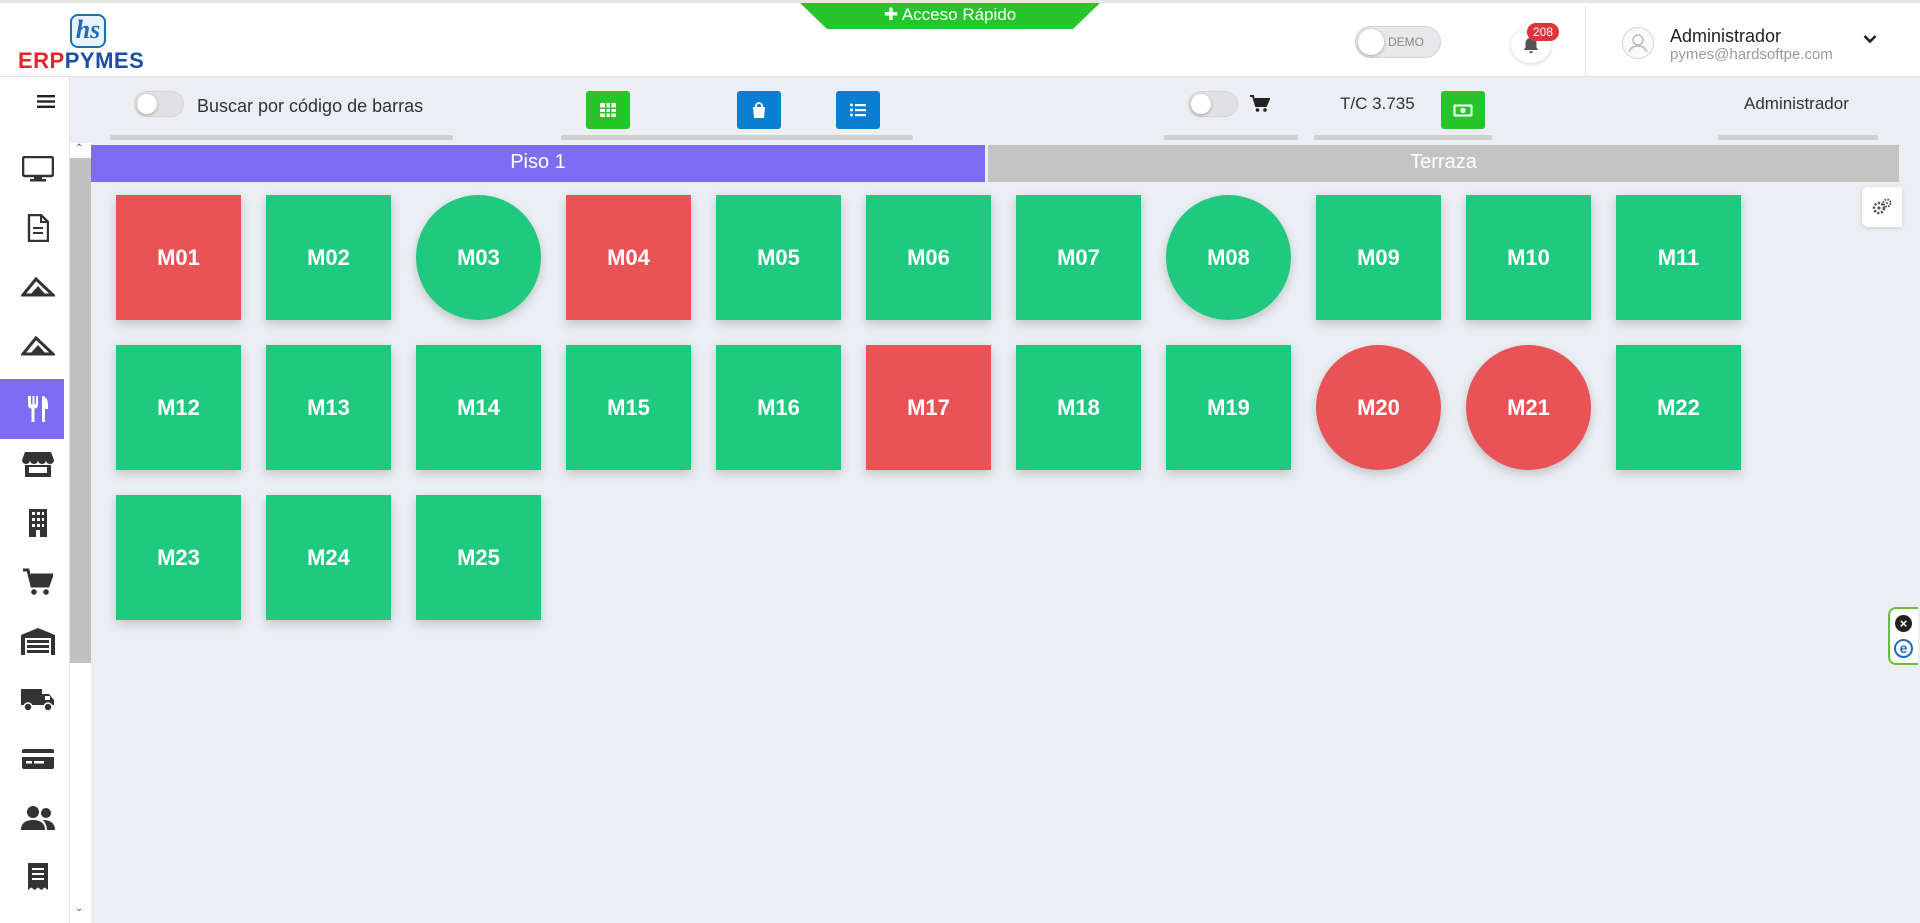 The width and height of the screenshot is (1920, 923). What do you see at coordinates (1378, 257) in the screenshot?
I see `table-m09: M09` at bounding box center [1378, 257].